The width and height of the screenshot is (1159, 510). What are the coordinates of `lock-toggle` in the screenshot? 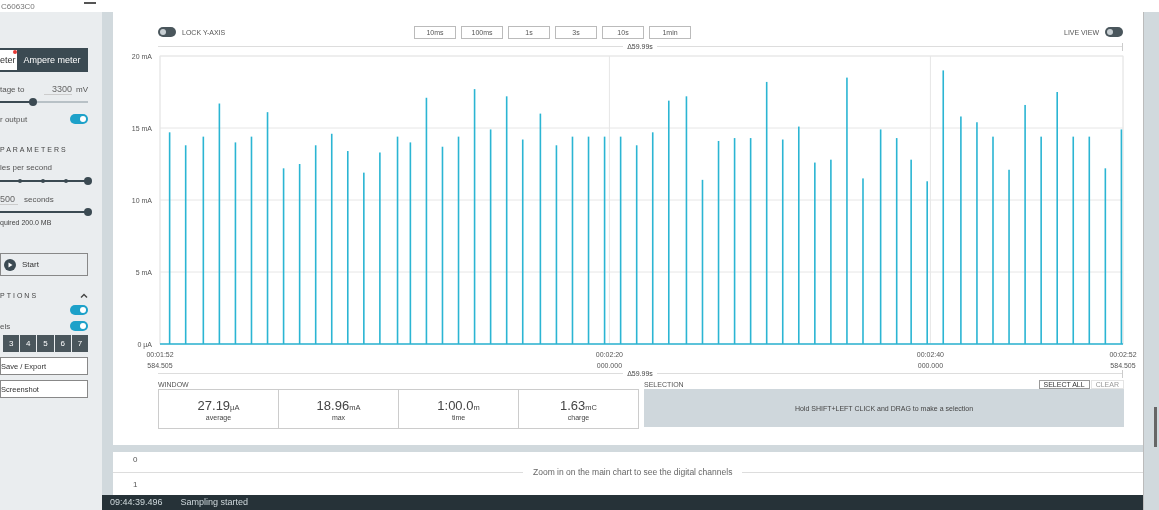 It's located at (167, 32).